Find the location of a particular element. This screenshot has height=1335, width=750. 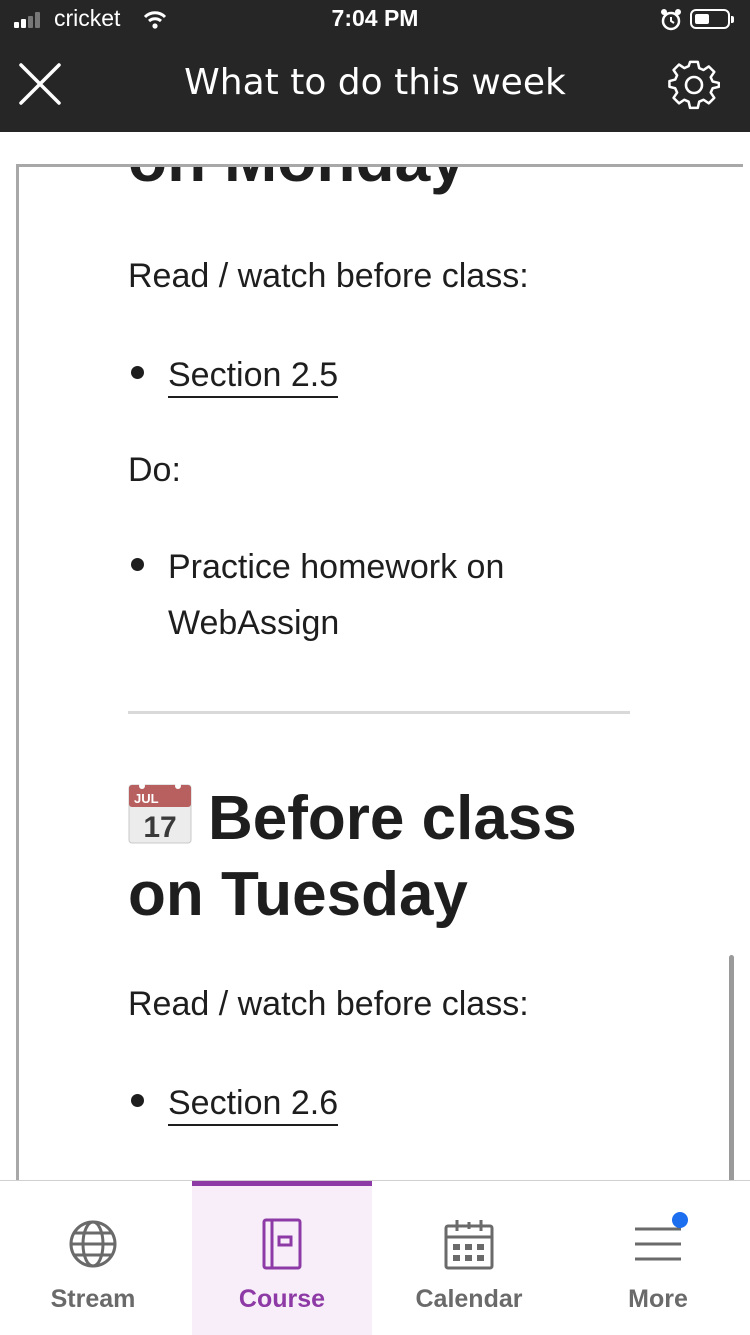

monday-heading: on Monday is located at coordinates (297, 181).